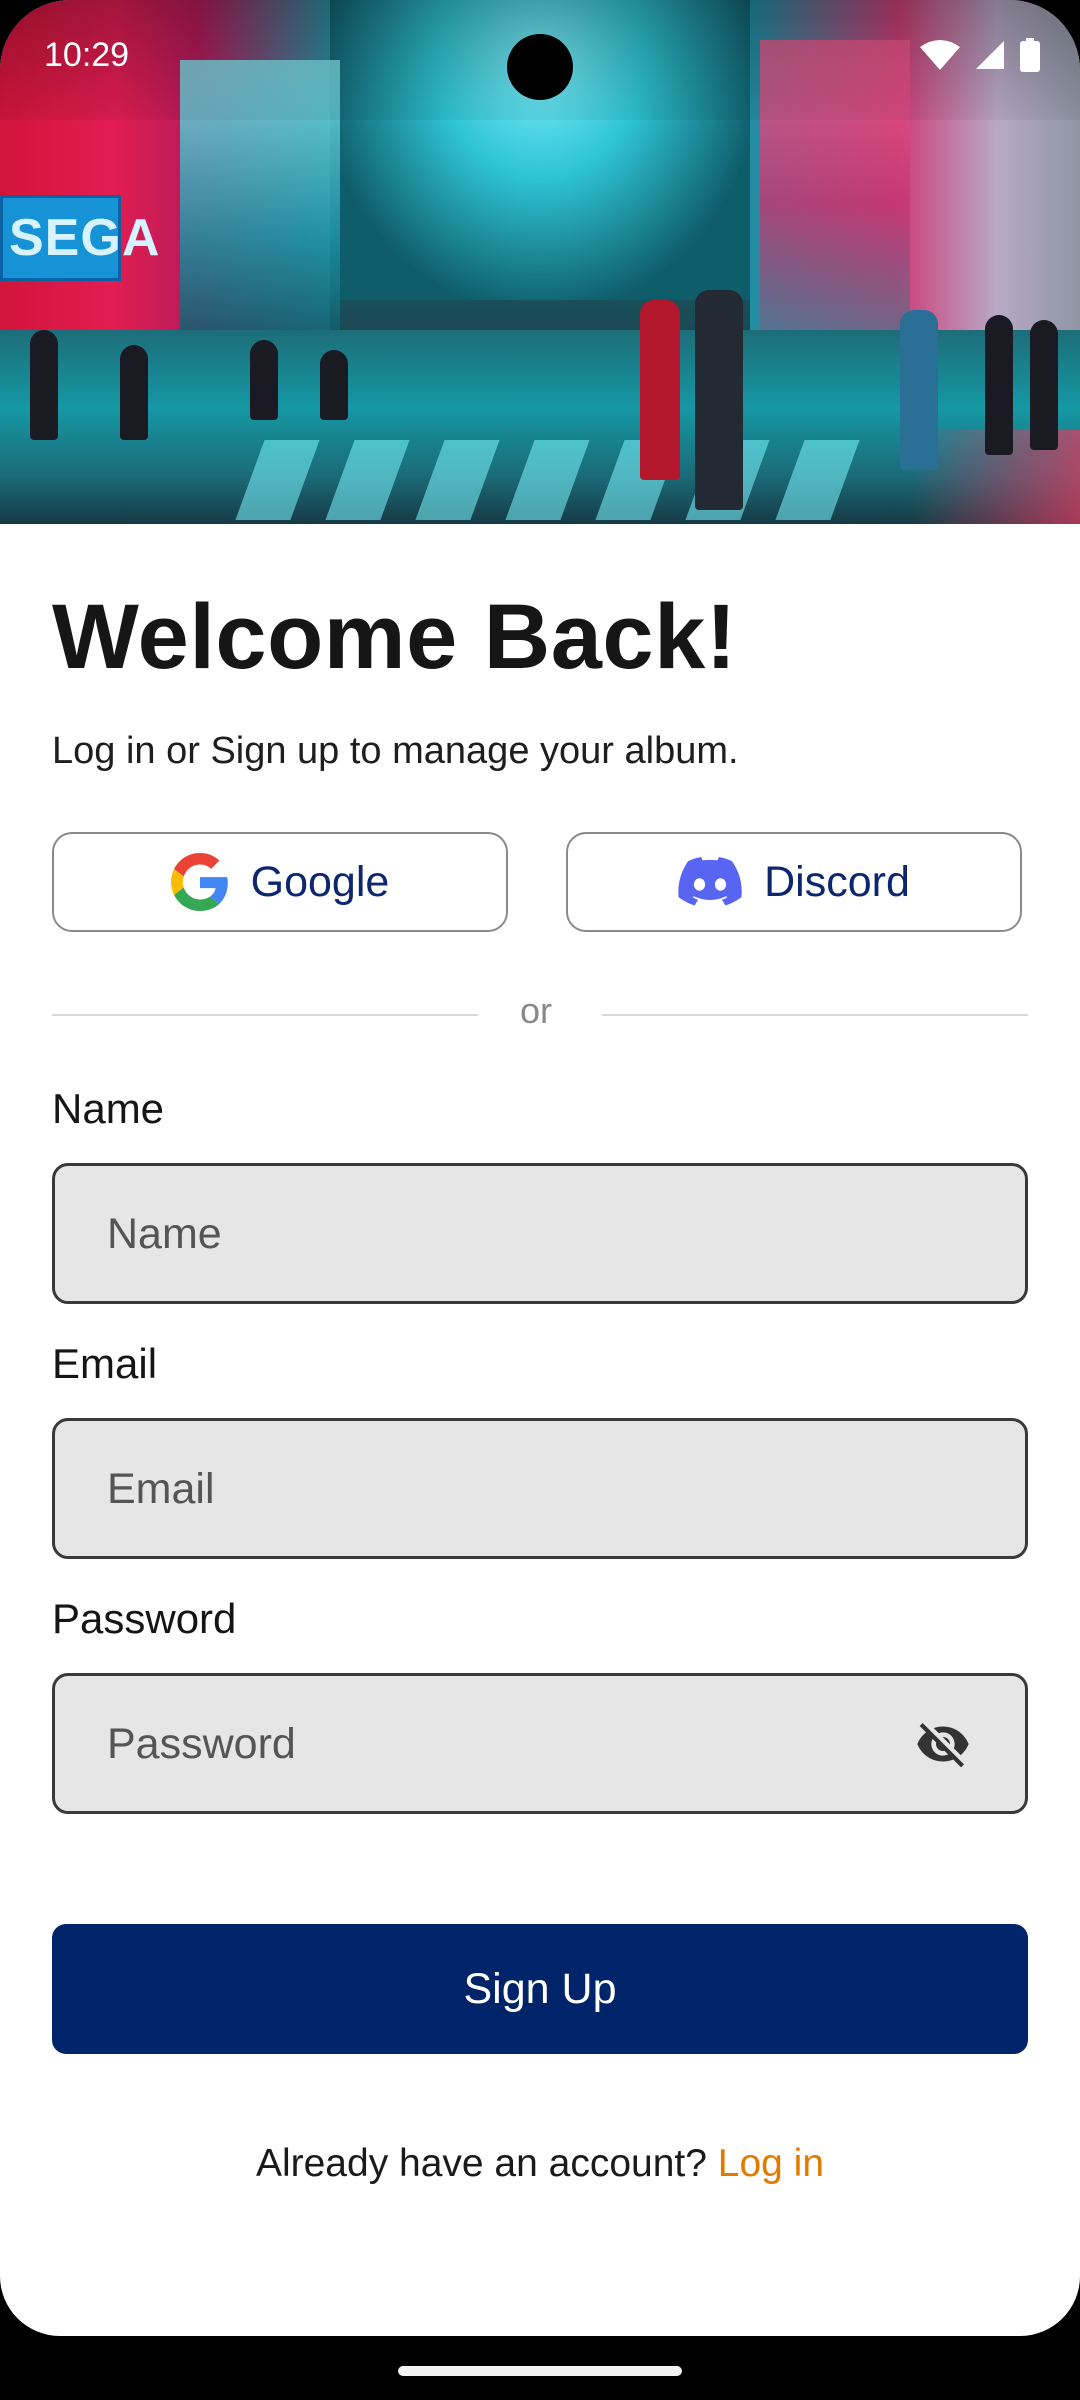 The image size is (1080, 2400). I want to click on status-bar: 10:29, so click(540, 60).